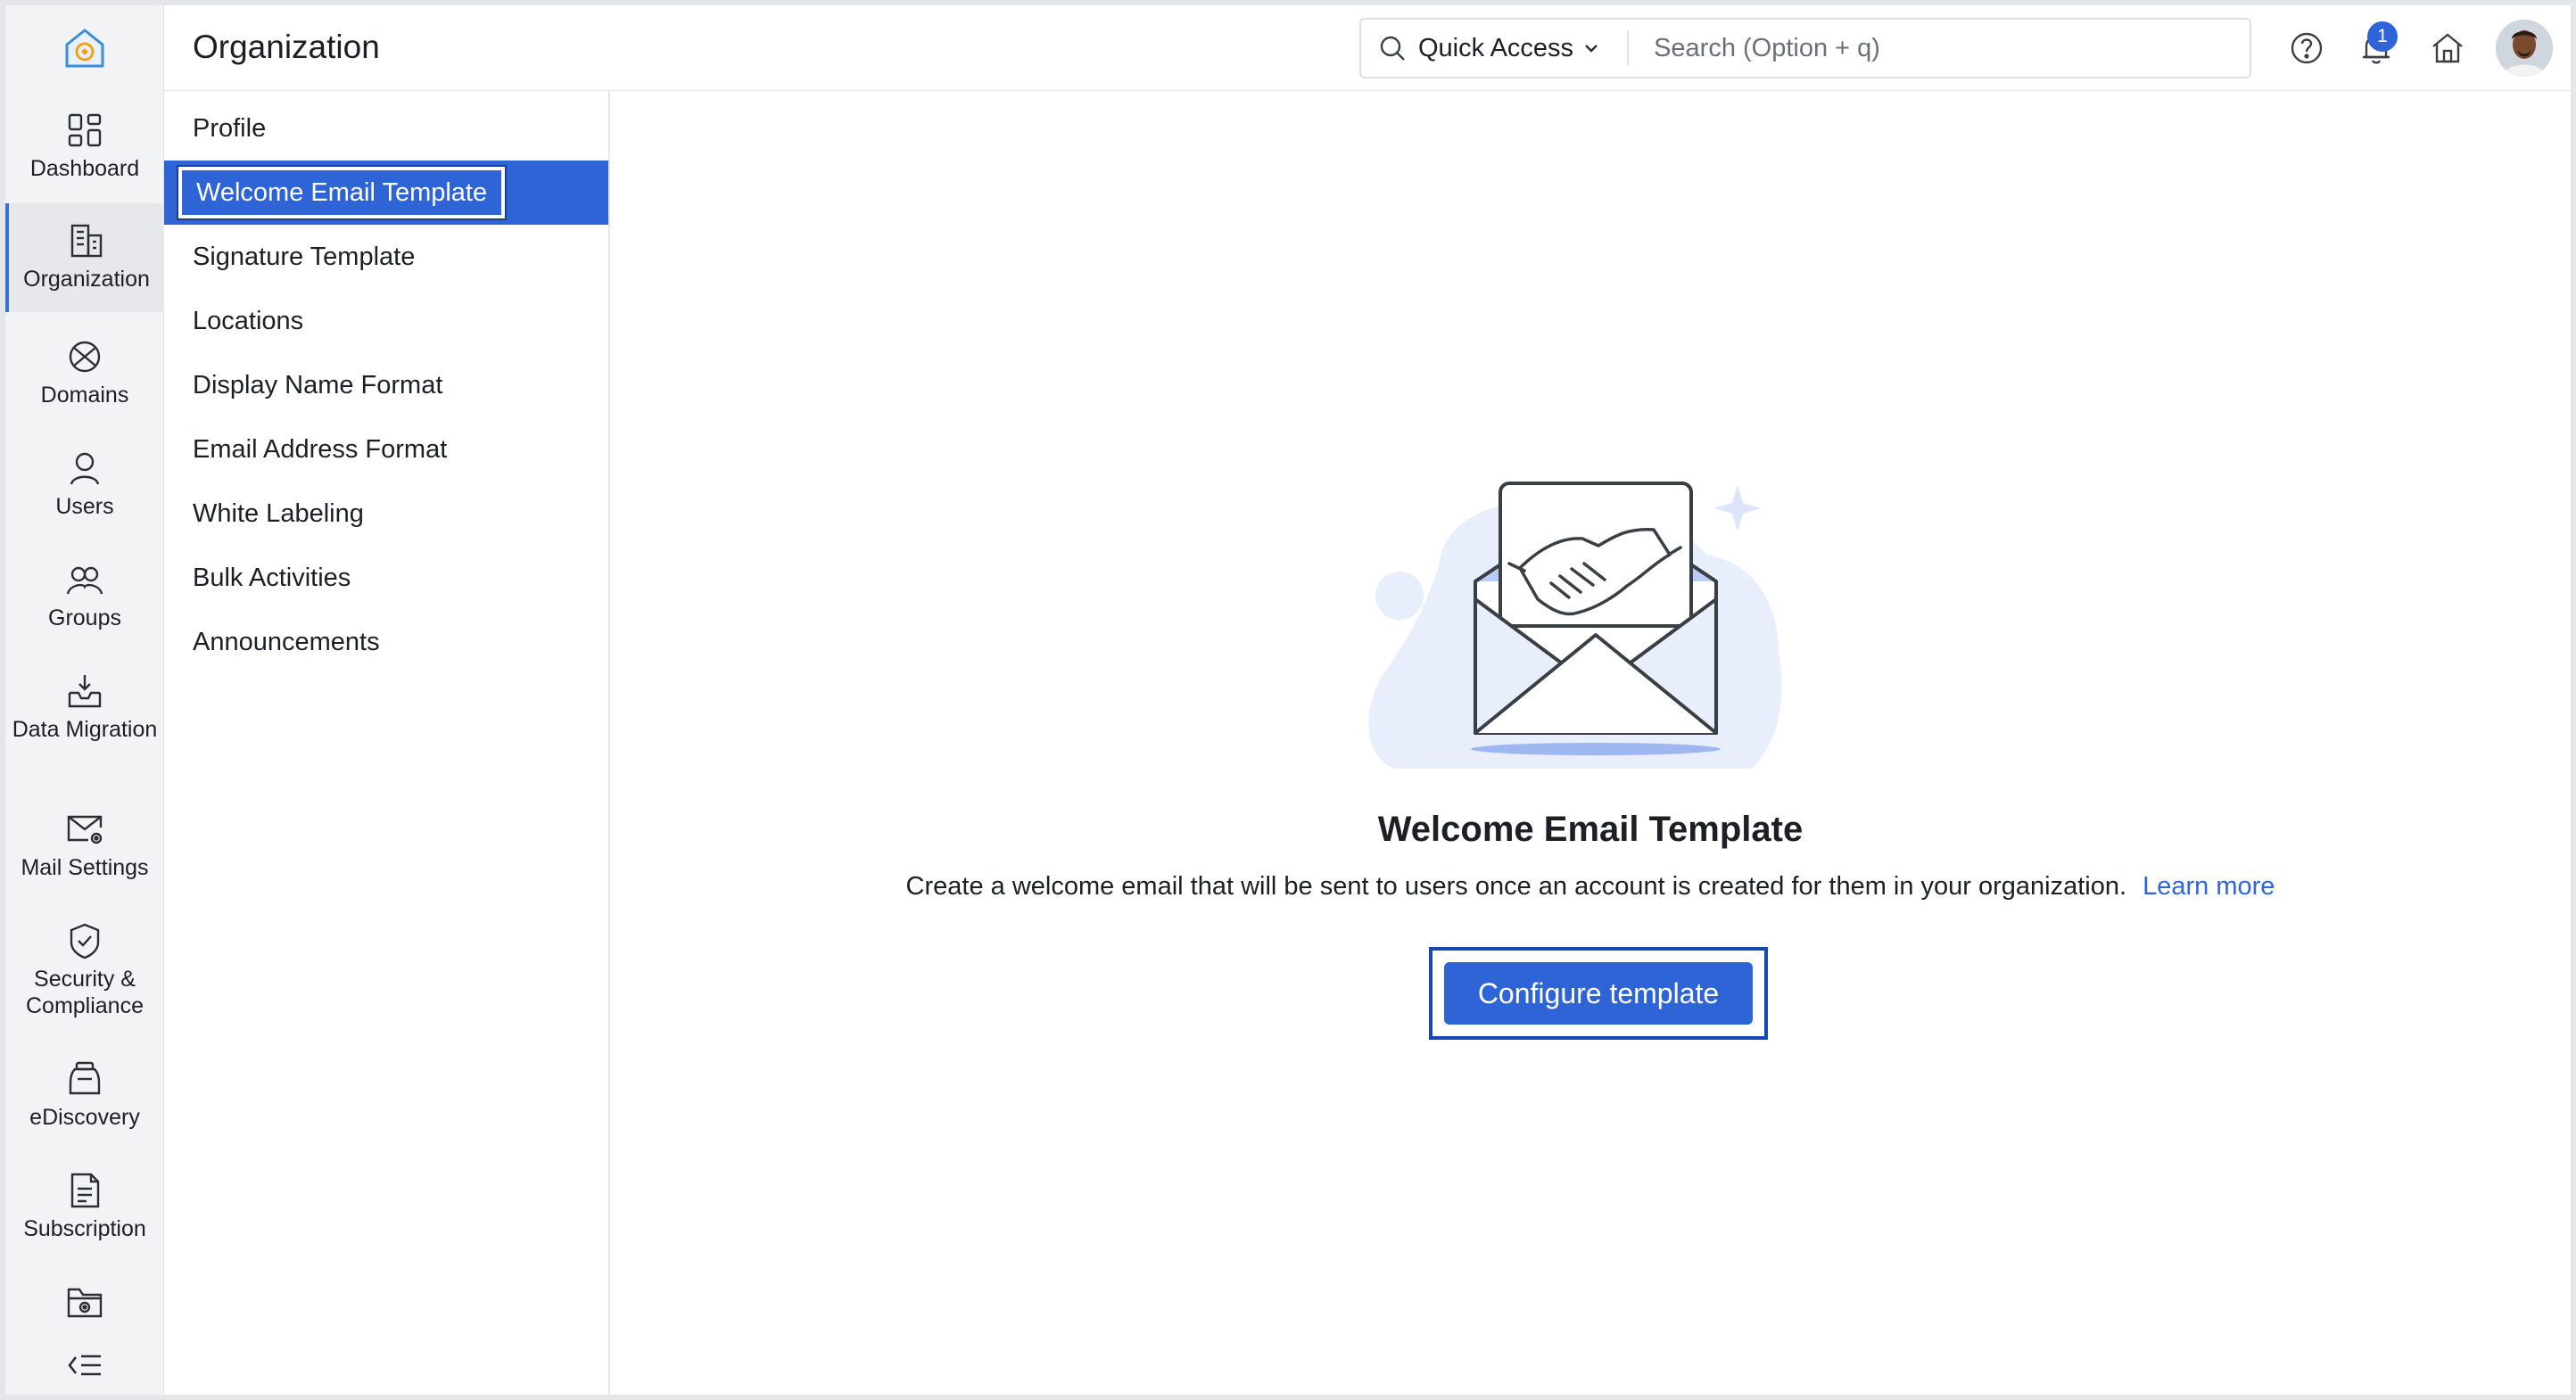 This screenshot has width=2576, height=1400. I want to click on search-bar: Quick Access, so click(1805, 48).